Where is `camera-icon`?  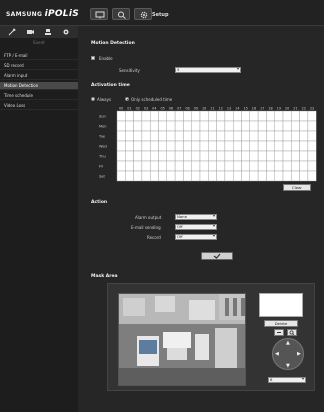 camera-icon is located at coordinates (30, 32).